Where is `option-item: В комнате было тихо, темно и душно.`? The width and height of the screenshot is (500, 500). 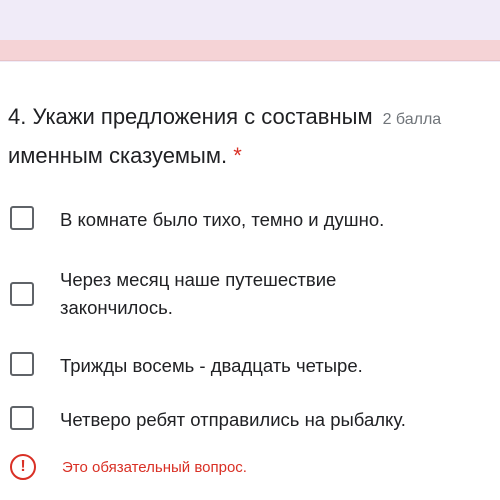 option-item: В комнате было тихо, темно и душно. is located at coordinates (245, 220).